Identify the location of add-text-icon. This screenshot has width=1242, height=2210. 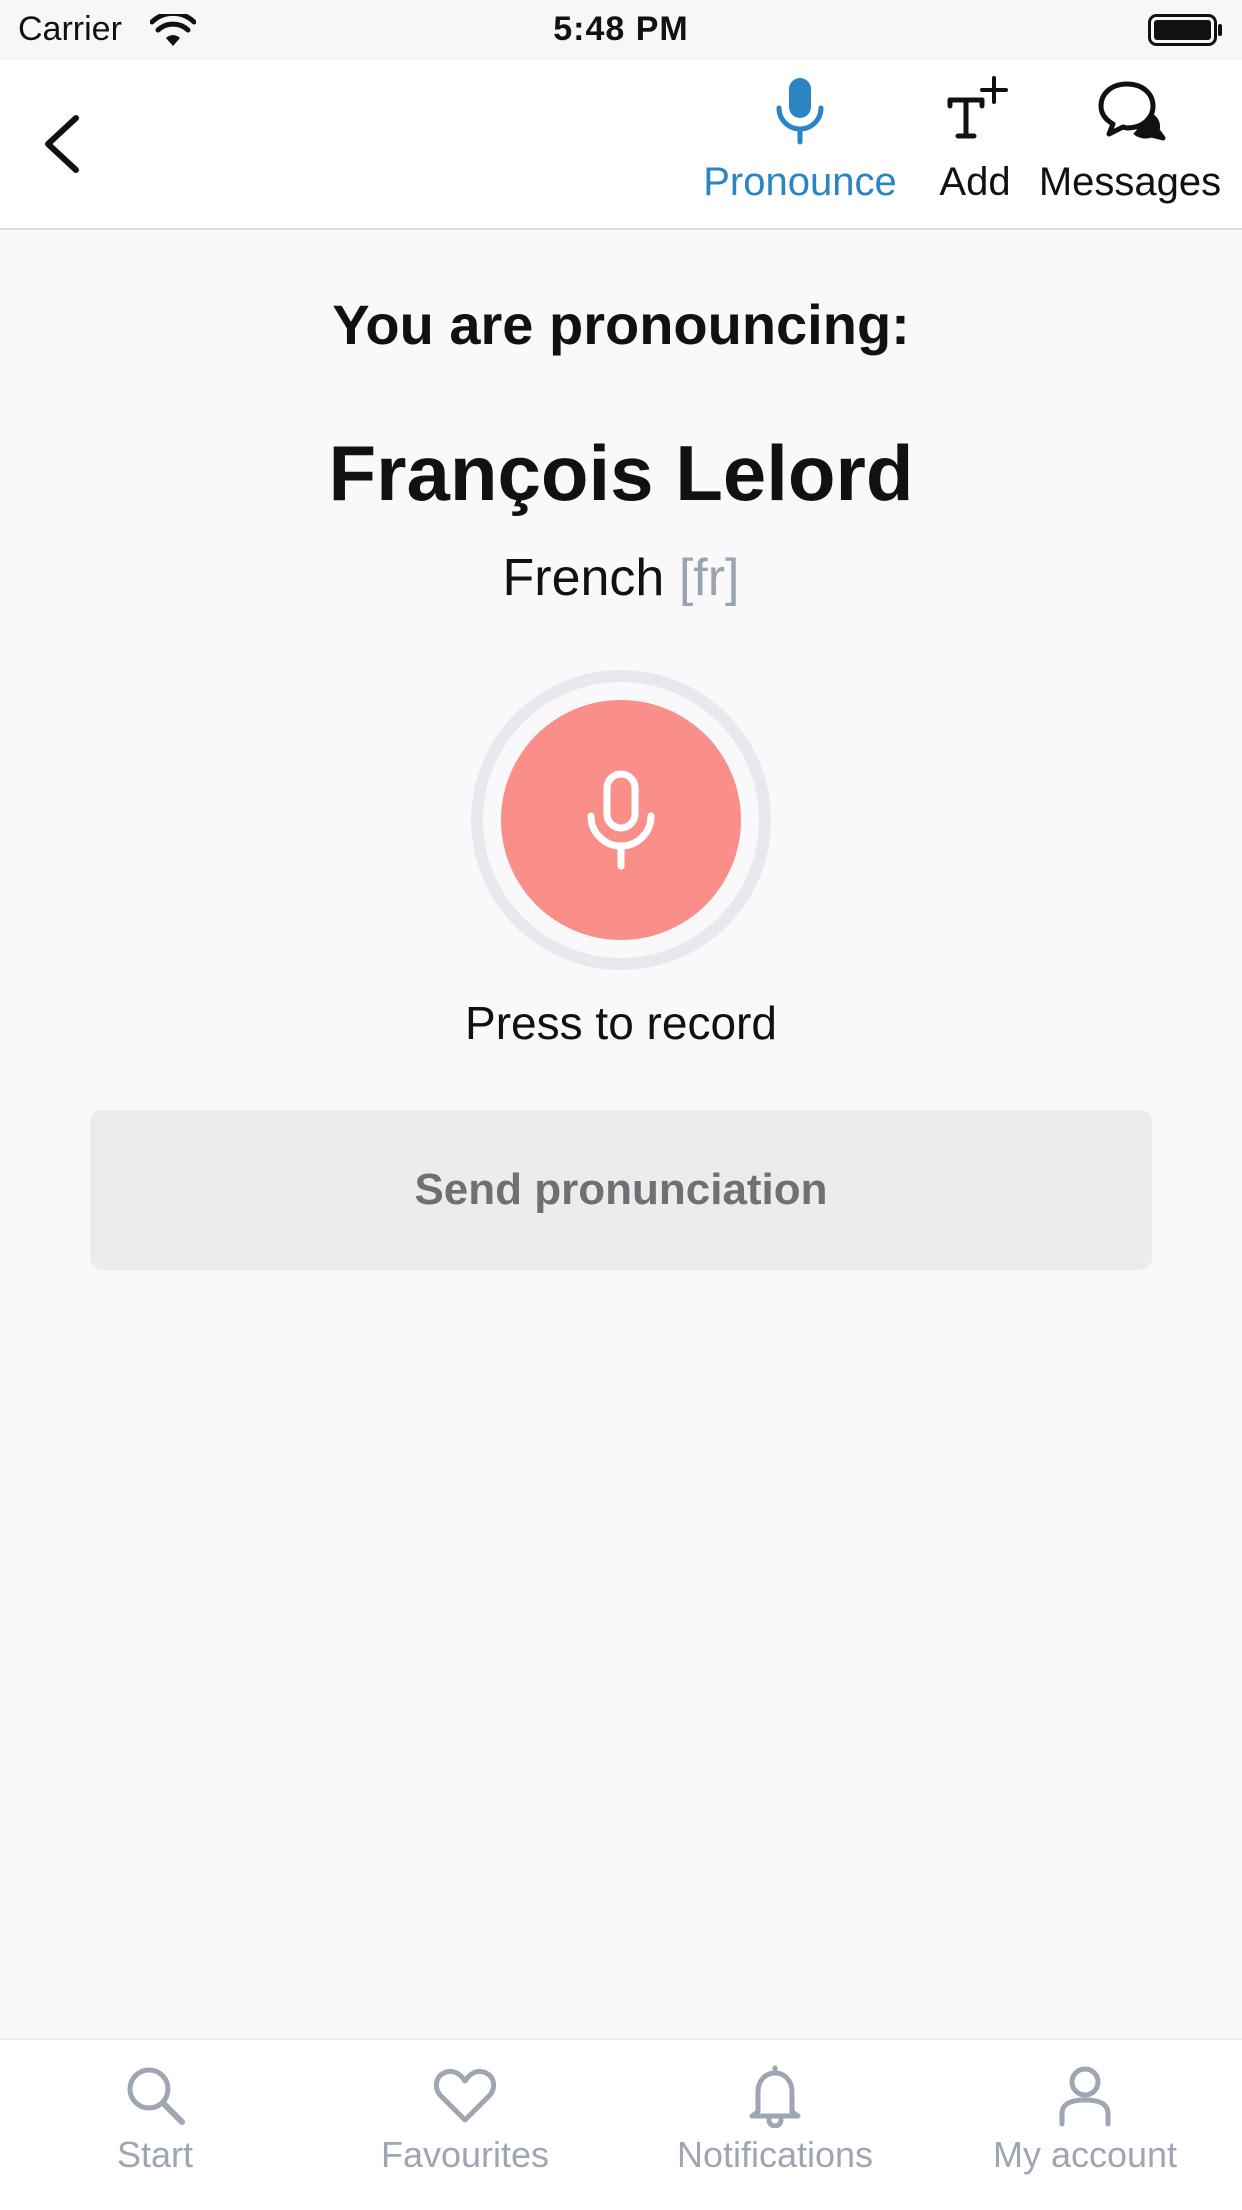
(977, 107).